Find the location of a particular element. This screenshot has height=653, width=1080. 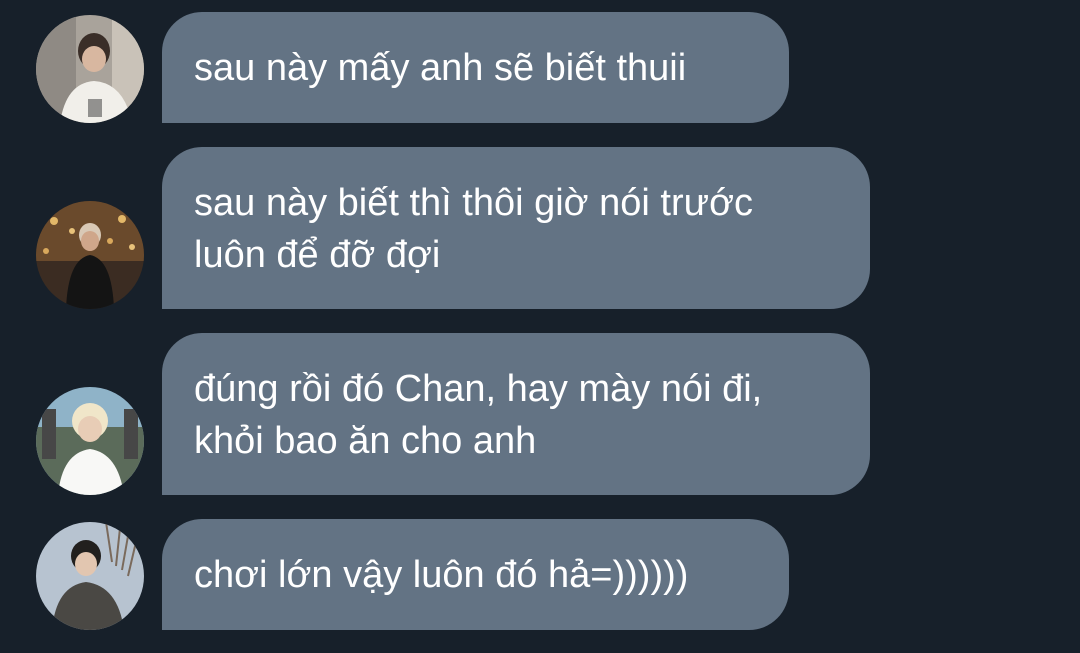

message-bubble: chơi lớn vậy luôn đó hả=)))))) is located at coordinates (475, 574).